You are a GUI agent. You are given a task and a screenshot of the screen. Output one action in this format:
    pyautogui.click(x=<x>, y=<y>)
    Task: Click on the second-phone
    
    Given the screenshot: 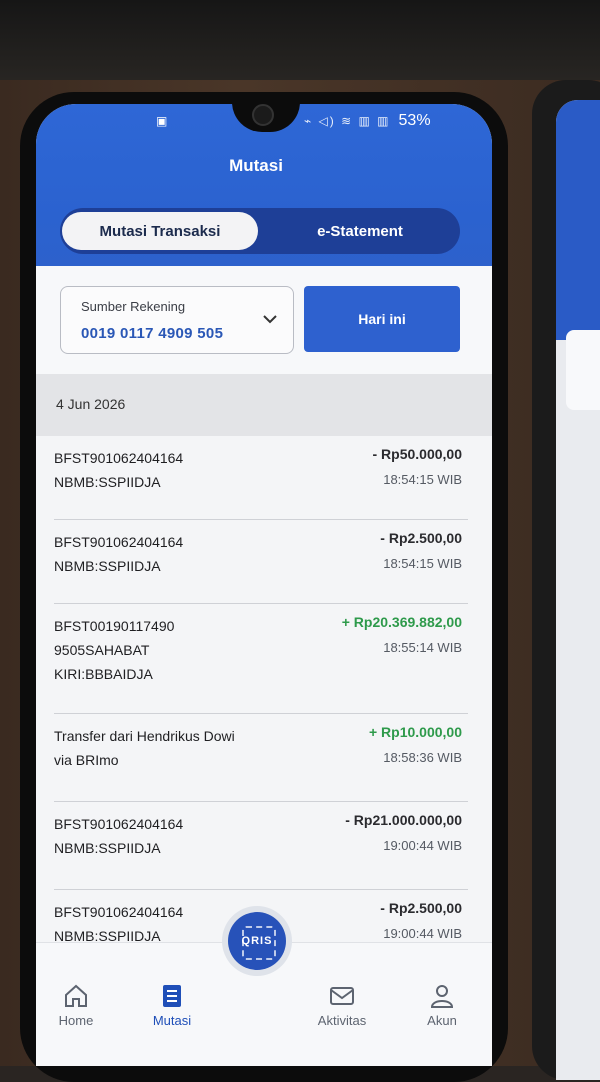 What is the action you would take?
    pyautogui.click(x=566, y=580)
    